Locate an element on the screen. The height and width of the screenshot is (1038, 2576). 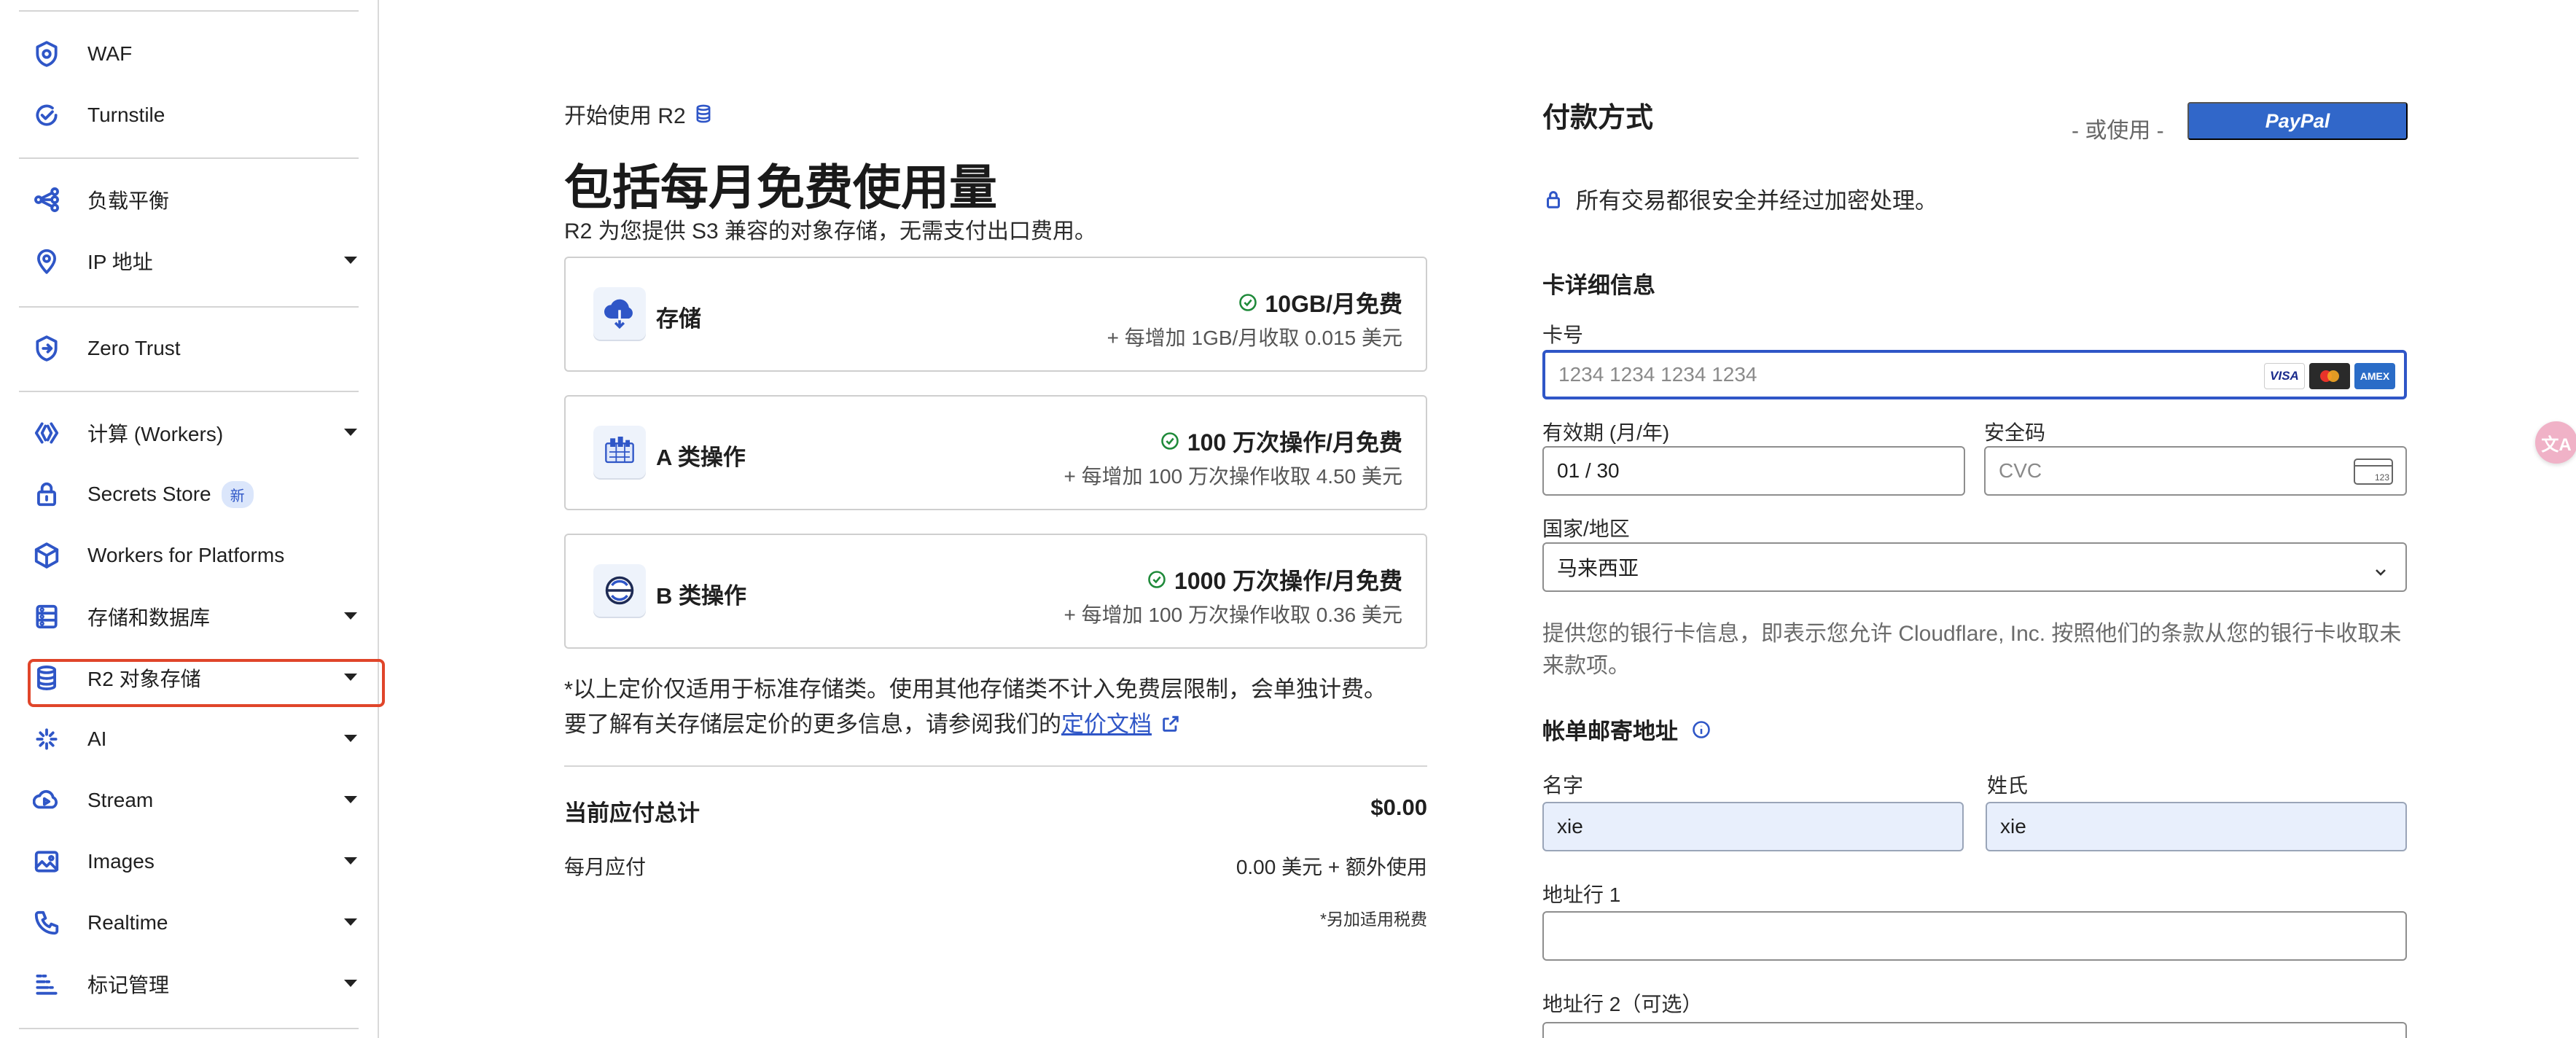
cvc-input: CVC 123 is located at coordinates (2195, 471).